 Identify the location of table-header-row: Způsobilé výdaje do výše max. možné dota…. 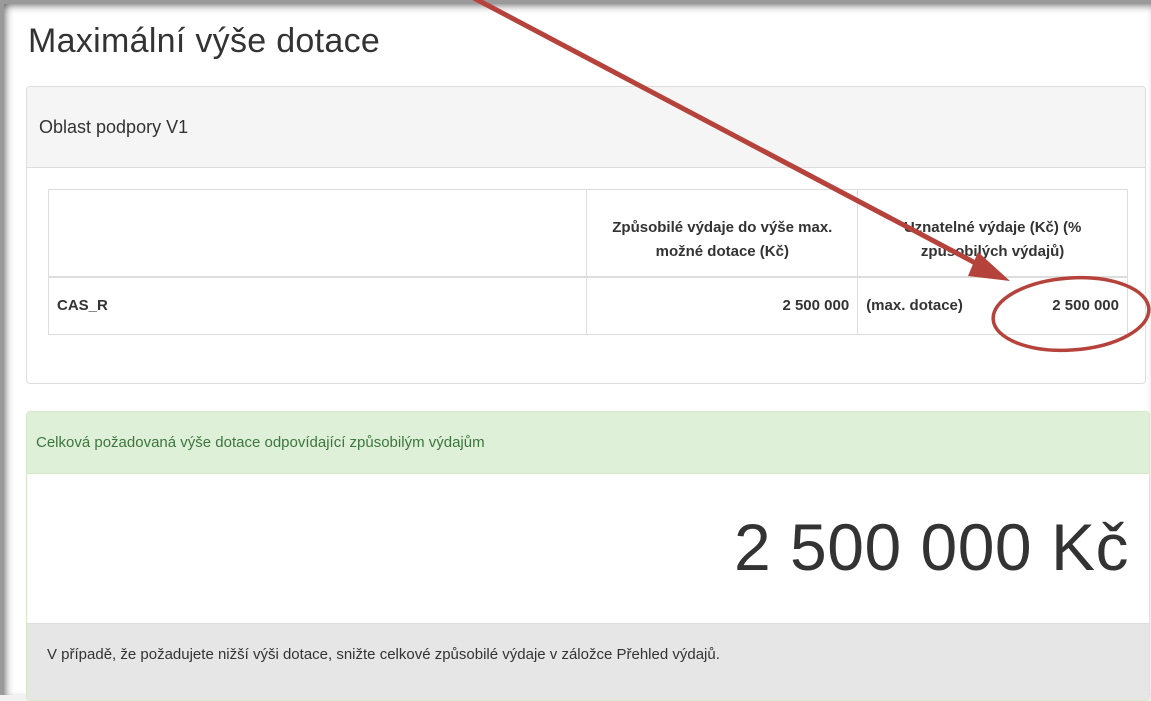
(587, 233).